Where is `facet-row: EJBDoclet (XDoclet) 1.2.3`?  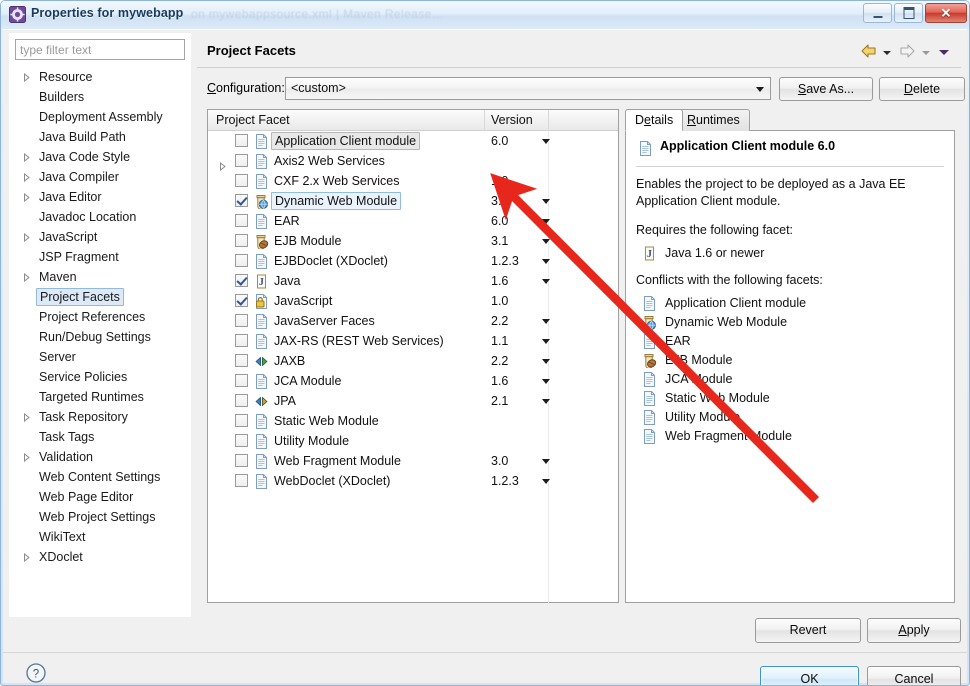 facet-row: EJBDoclet (XDoclet) 1.2.3 is located at coordinates (413, 261).